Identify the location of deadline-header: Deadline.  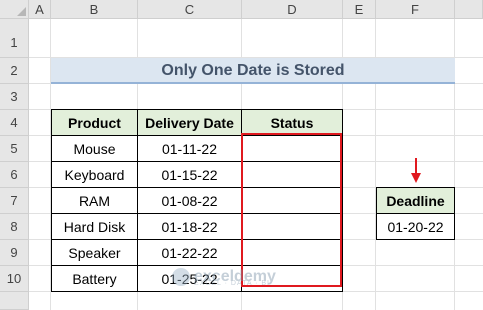
(415, 200).